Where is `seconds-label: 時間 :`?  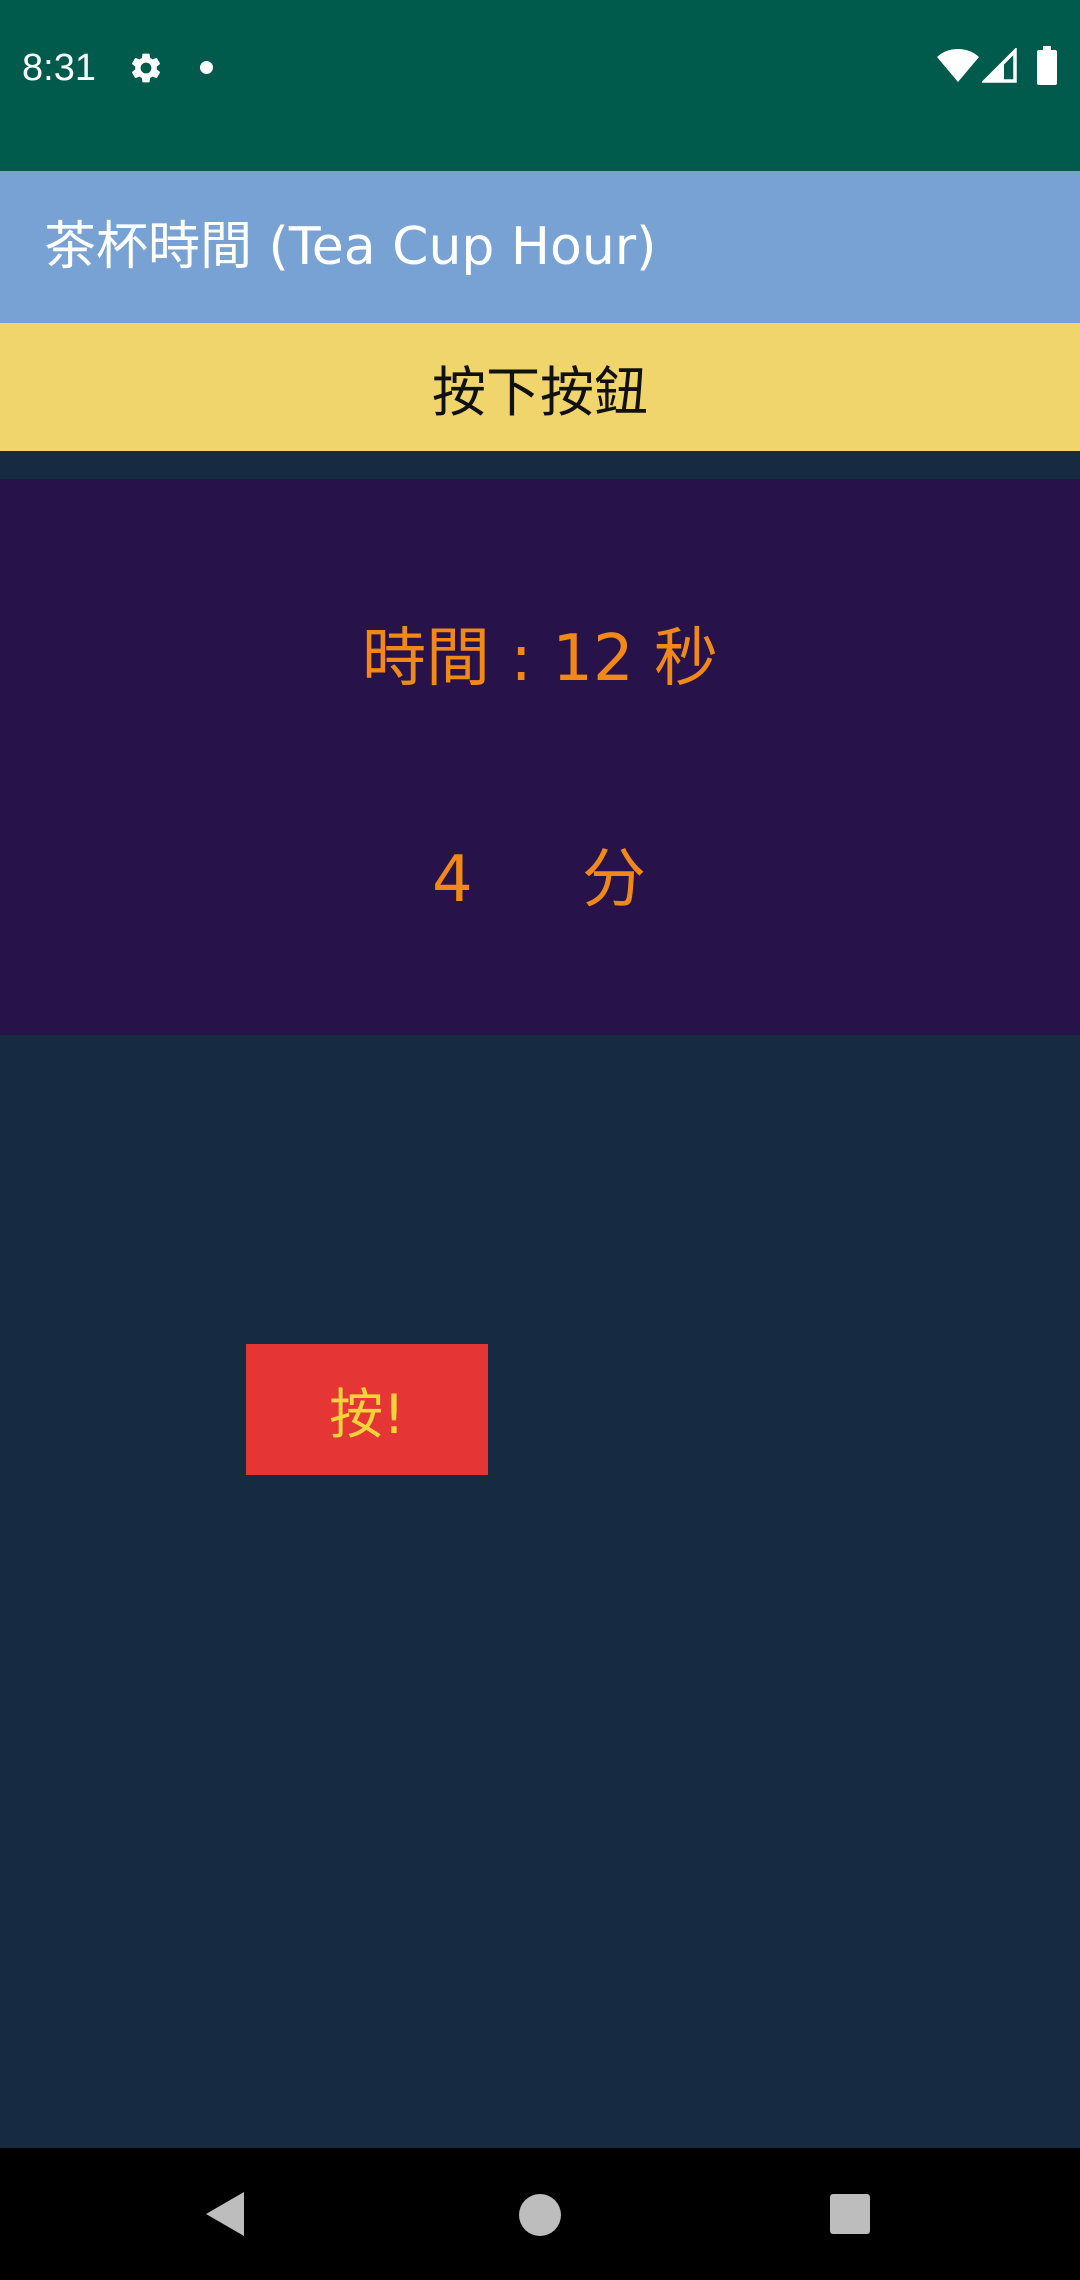
seconds-label: 時間 : is located at coordinates (446, 659).